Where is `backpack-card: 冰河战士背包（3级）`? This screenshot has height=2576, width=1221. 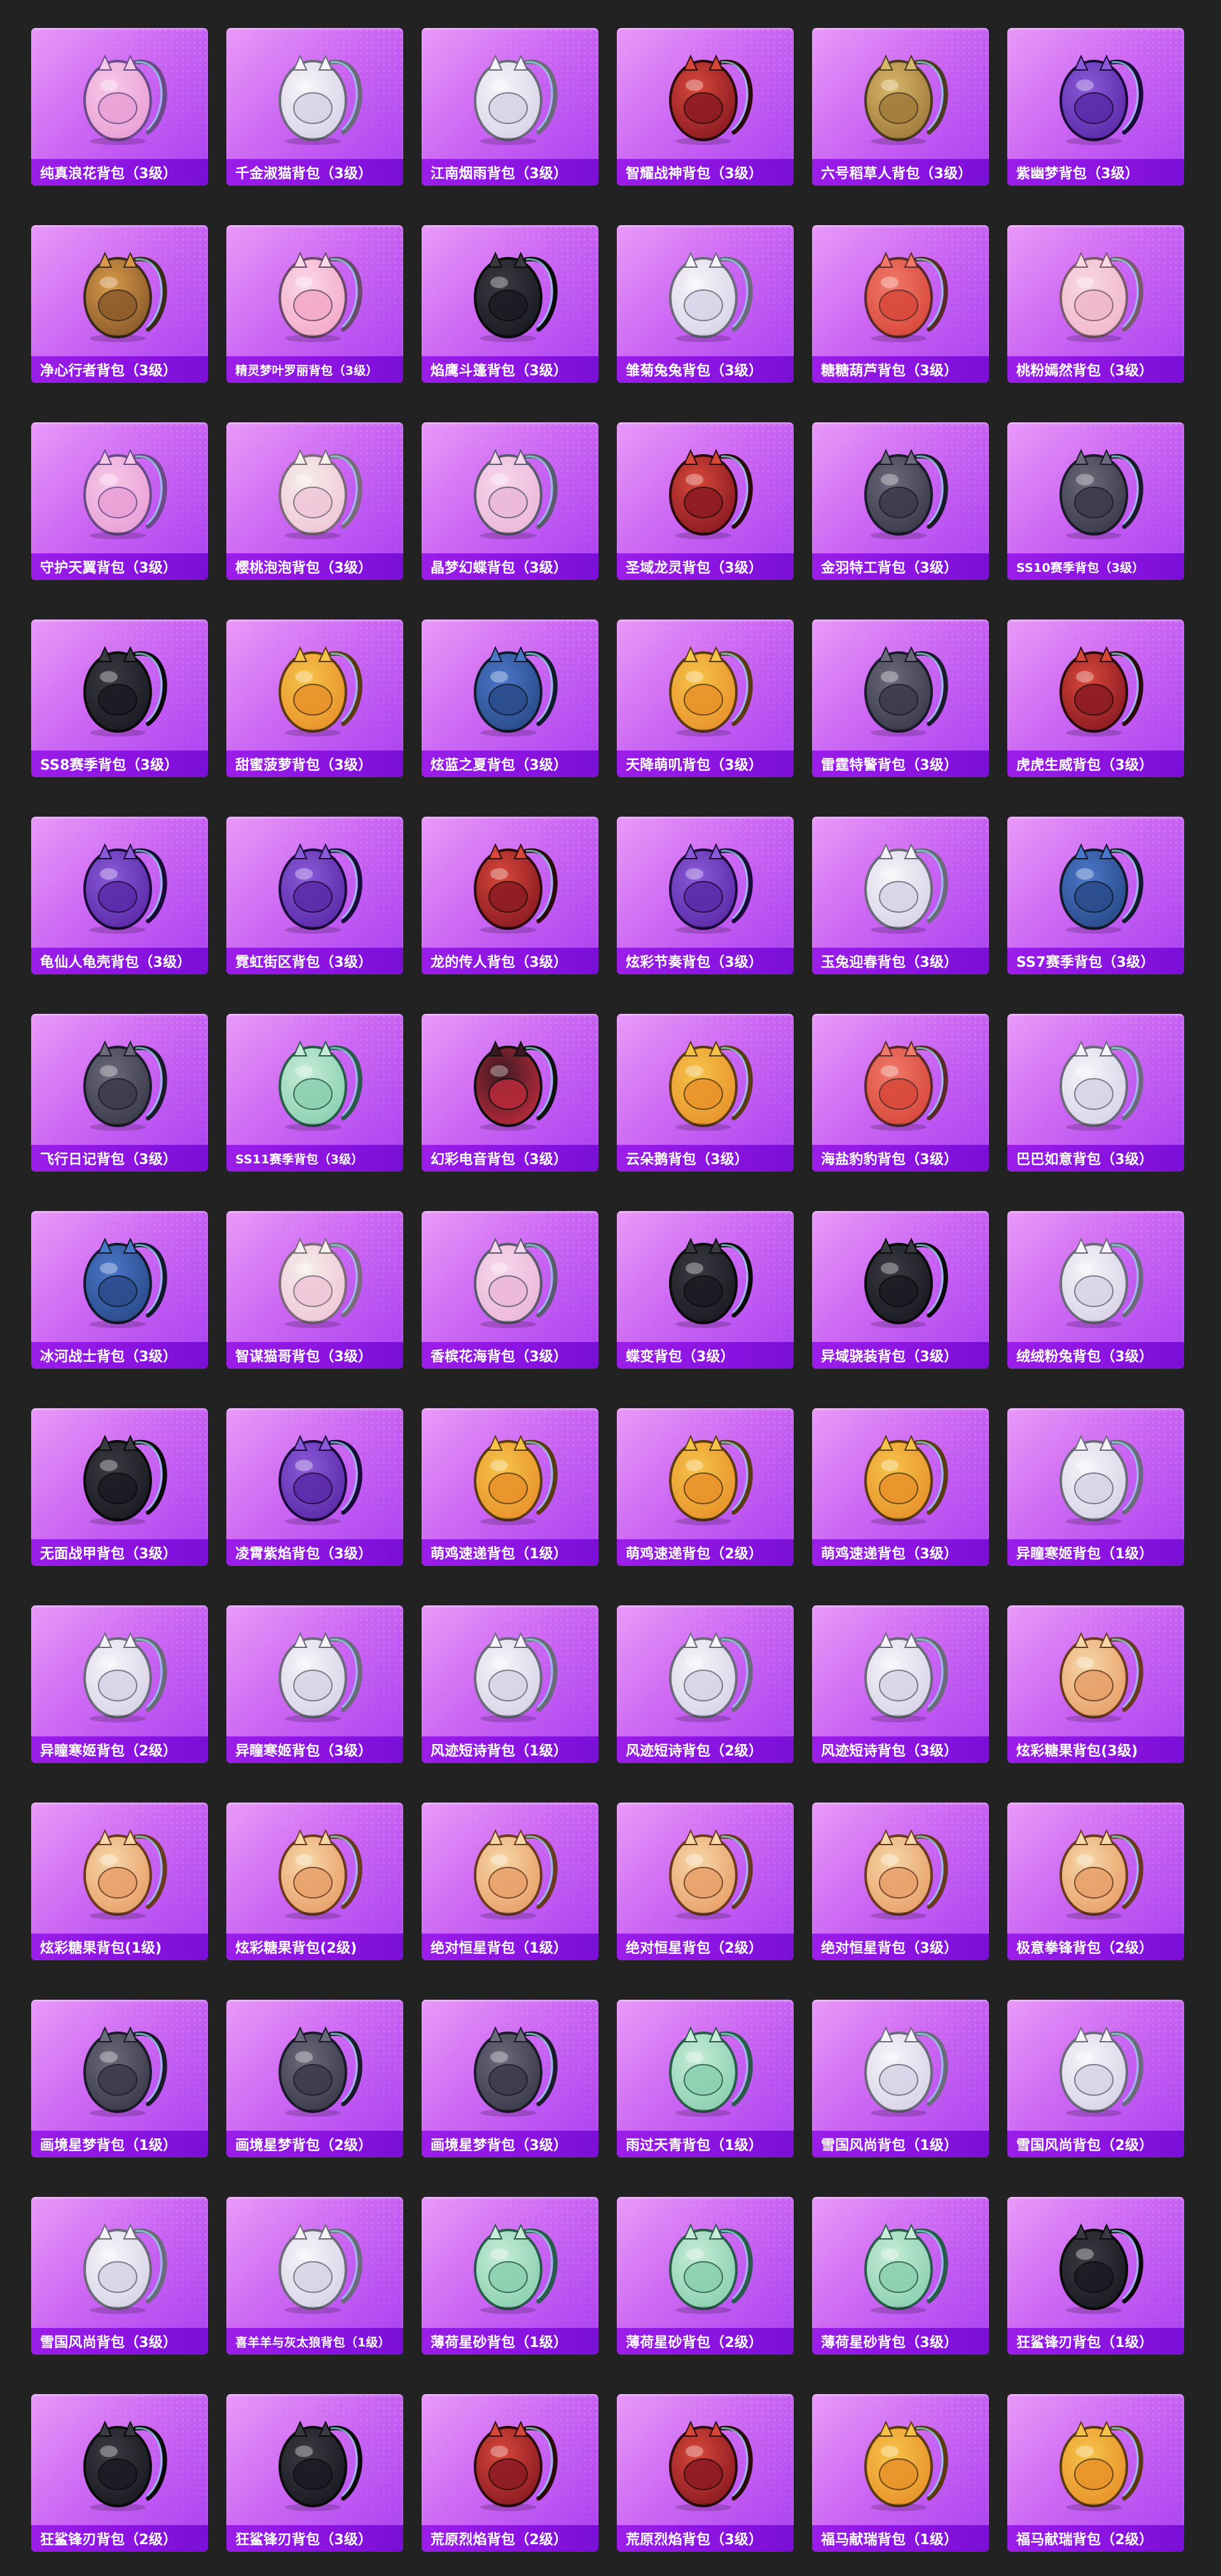 backpack-card: 冰河战士背包（3级） is located at coordinates (119, 1290).